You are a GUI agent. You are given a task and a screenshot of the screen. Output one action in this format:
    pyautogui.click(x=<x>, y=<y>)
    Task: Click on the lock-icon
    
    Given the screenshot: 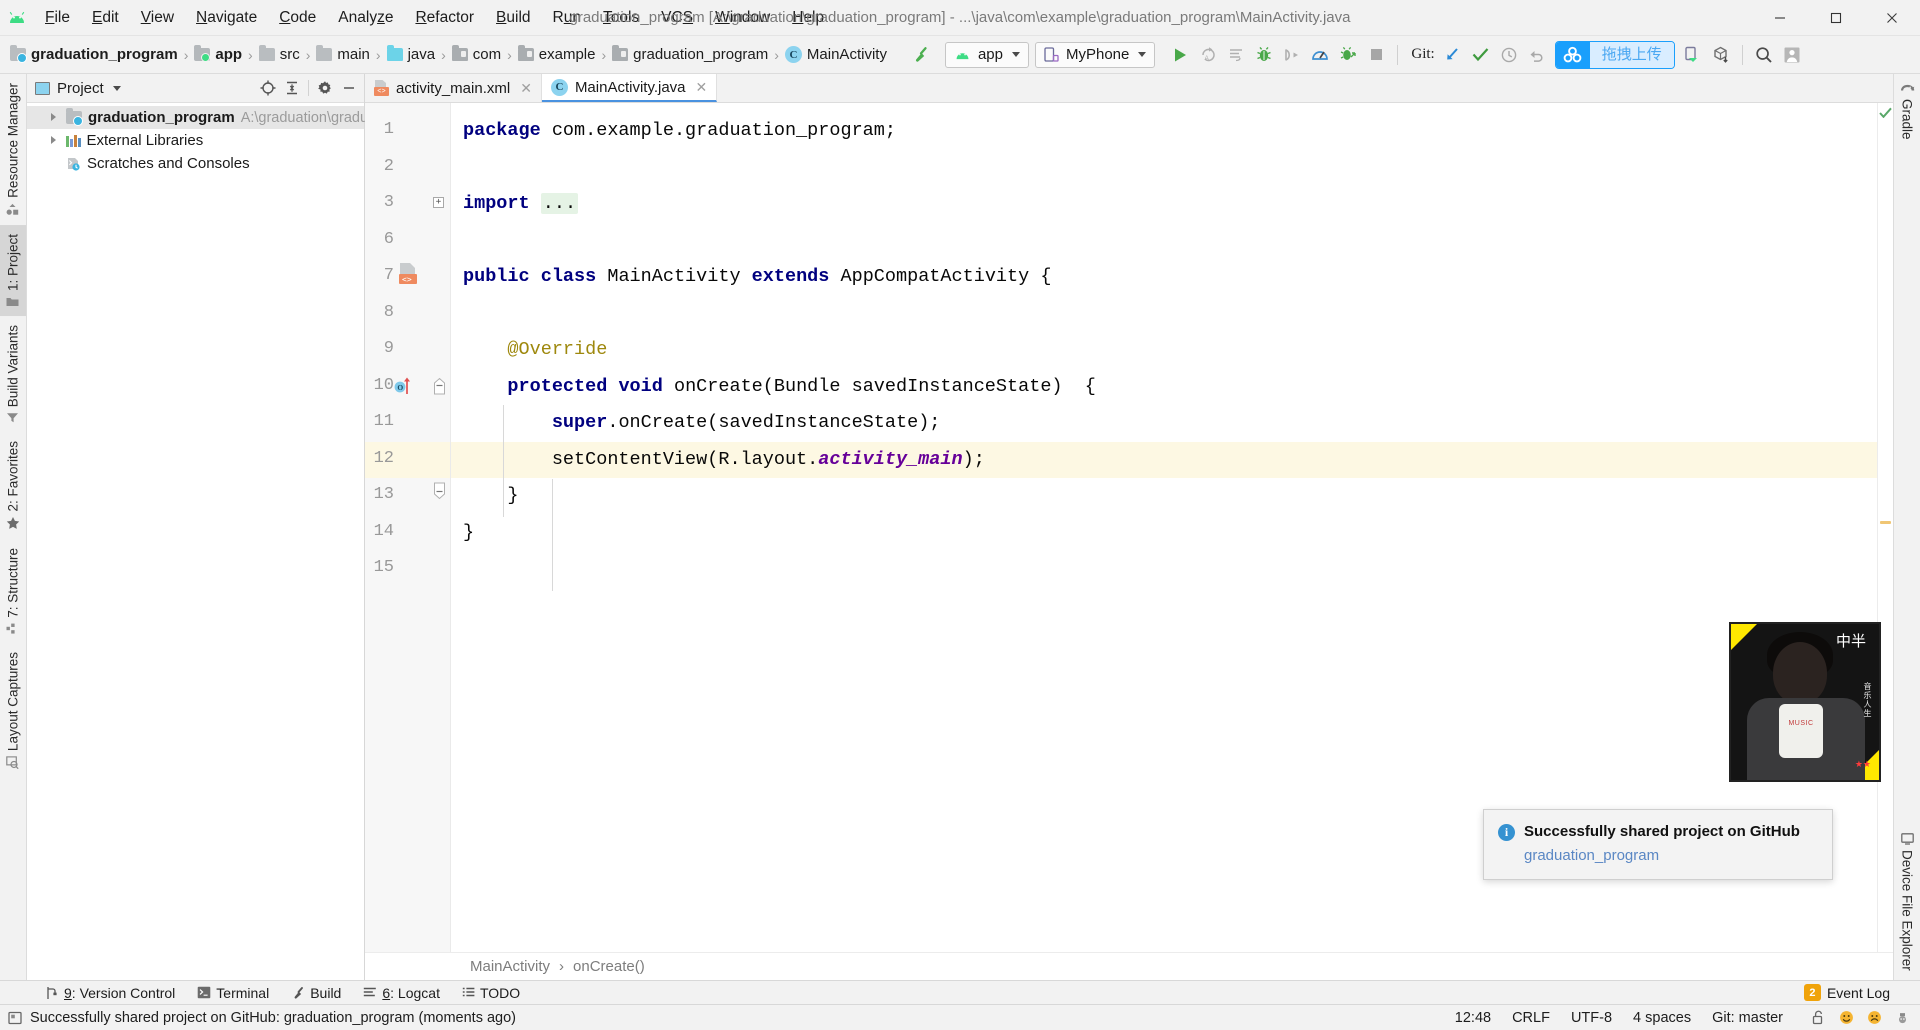 What is the action you would take?
    pyautogui.click(x=1819, y=1017)
    